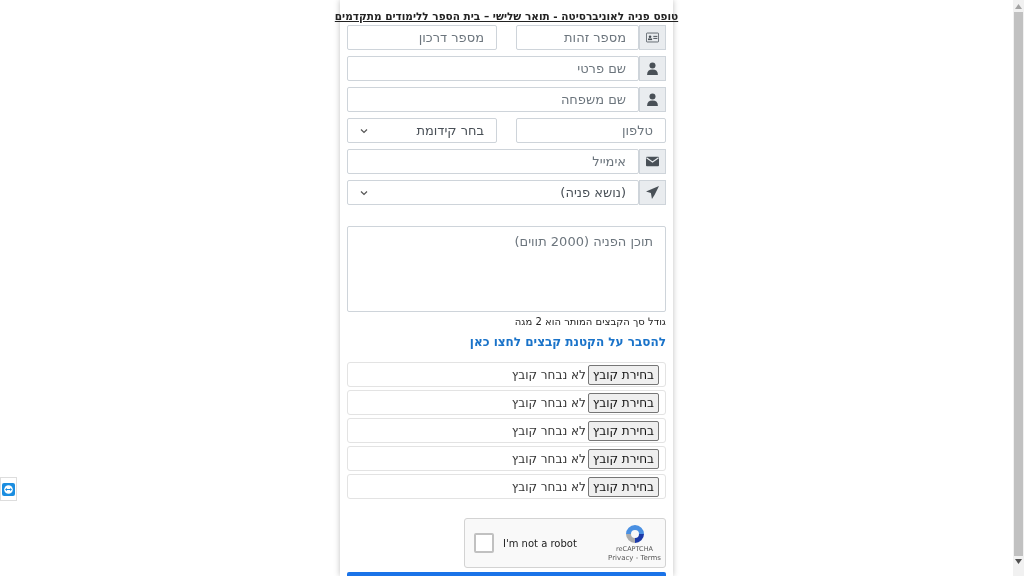  I want to click on scroll-up-icon, so click(1018, 6).